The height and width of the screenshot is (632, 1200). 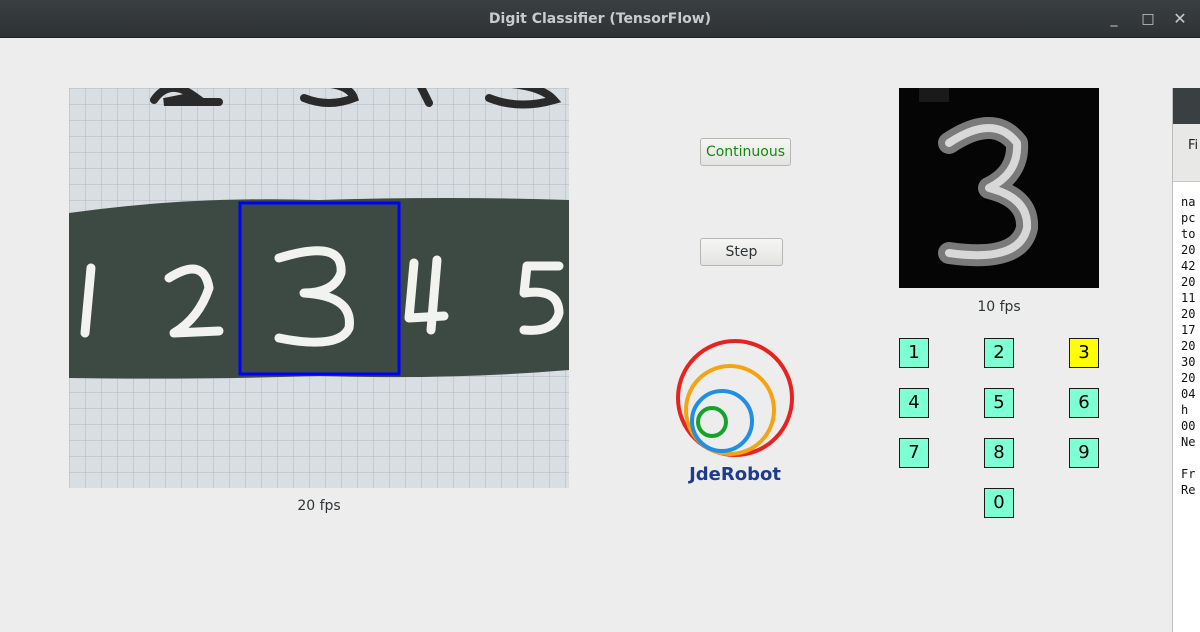 I want to click on terminal-line: pc, so click(x=1188, y=218).